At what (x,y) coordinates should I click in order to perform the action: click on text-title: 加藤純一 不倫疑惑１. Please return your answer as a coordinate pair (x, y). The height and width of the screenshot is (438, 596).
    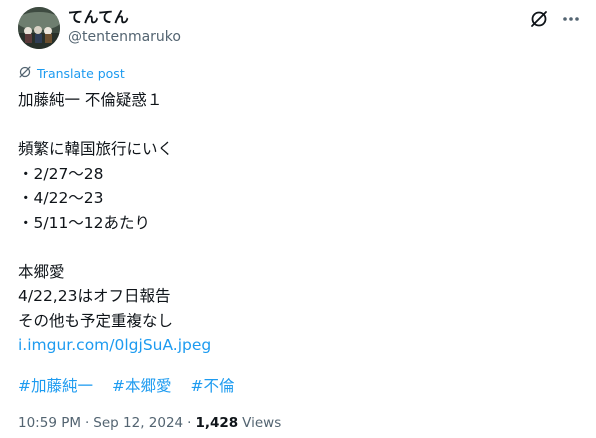
    Looking at the image, I should click on (90, 100).